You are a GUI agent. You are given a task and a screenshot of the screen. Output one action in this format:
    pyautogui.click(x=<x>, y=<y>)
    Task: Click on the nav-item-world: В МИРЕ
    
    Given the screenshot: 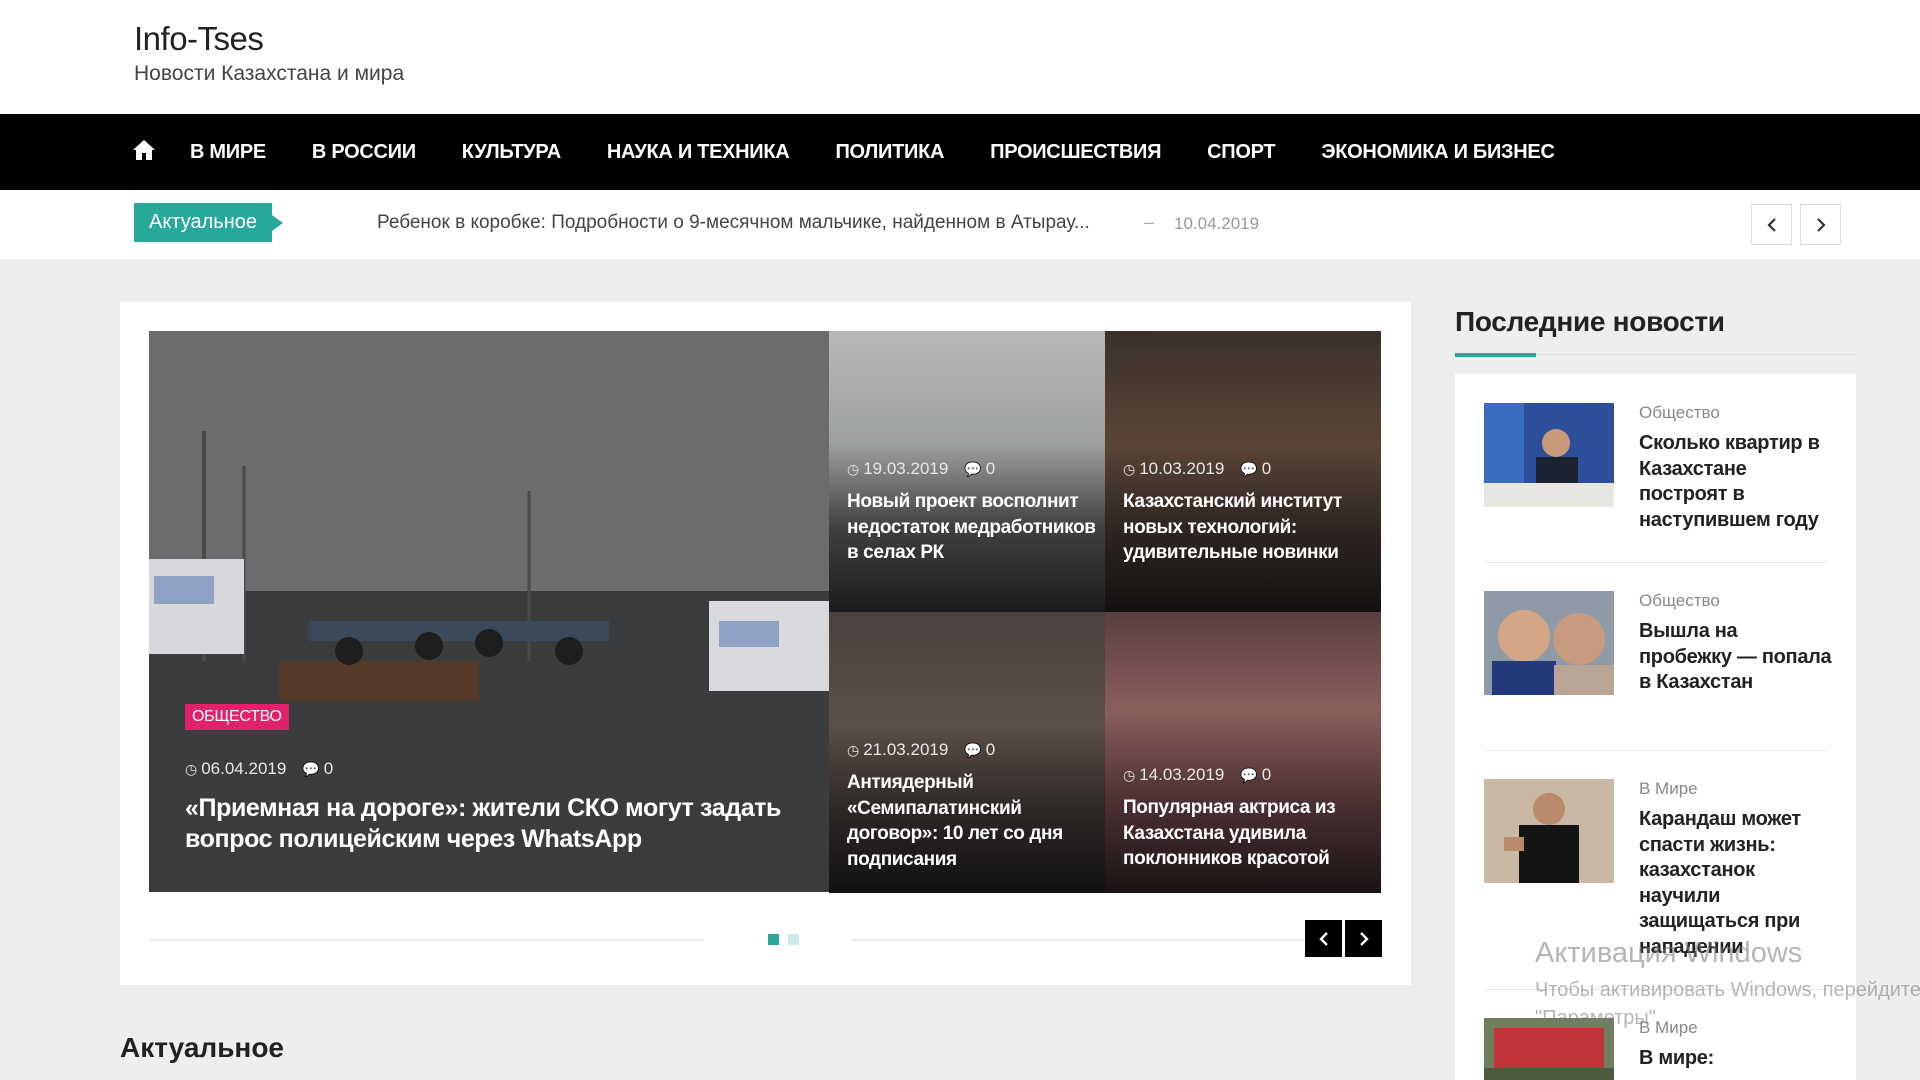 What is the action you would take?
    pyautogui.click(x=228, y=152)
    